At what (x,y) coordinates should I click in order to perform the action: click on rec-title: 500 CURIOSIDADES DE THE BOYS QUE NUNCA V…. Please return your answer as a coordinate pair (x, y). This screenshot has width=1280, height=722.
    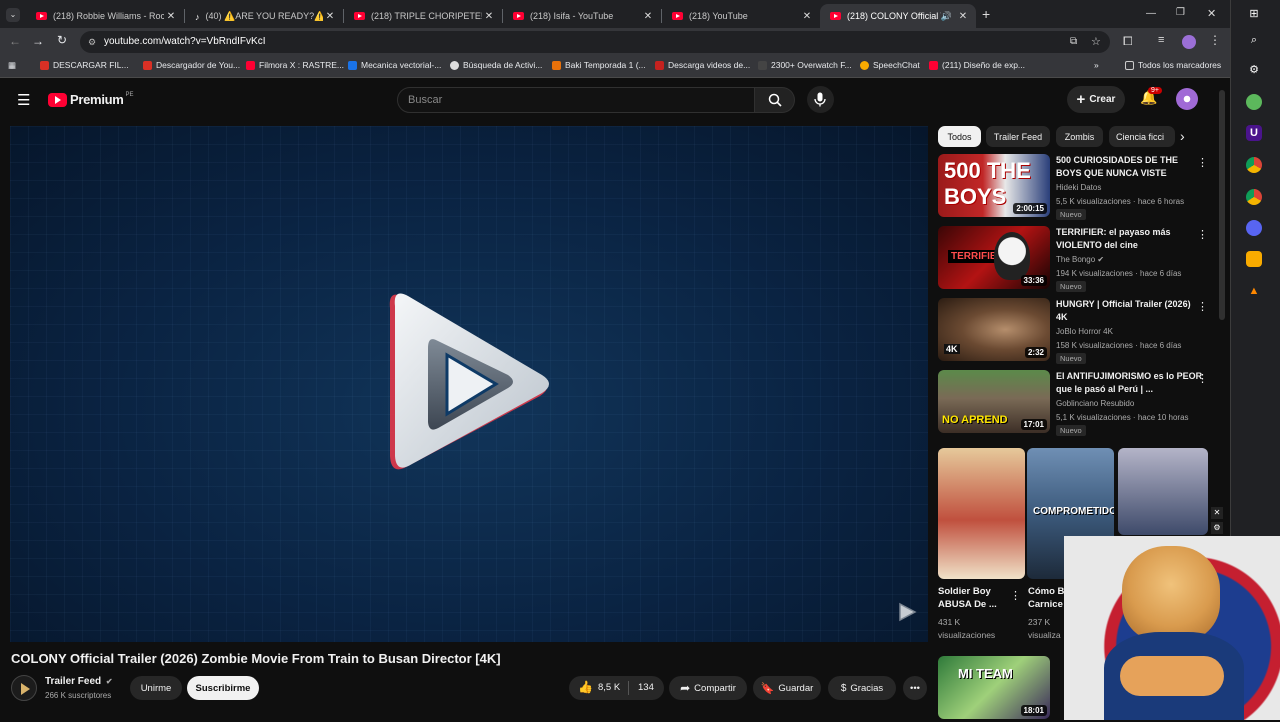
    Looking at the image, I should click on (1130, 167).